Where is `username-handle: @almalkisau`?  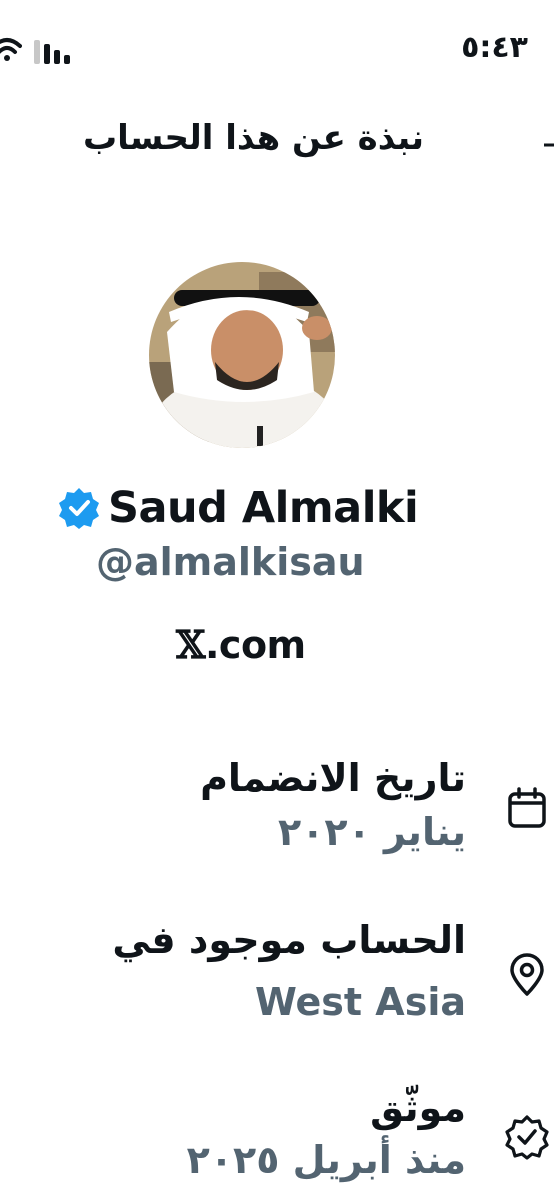 username-handle: @almalkisau is located at coordinates (230, 562).